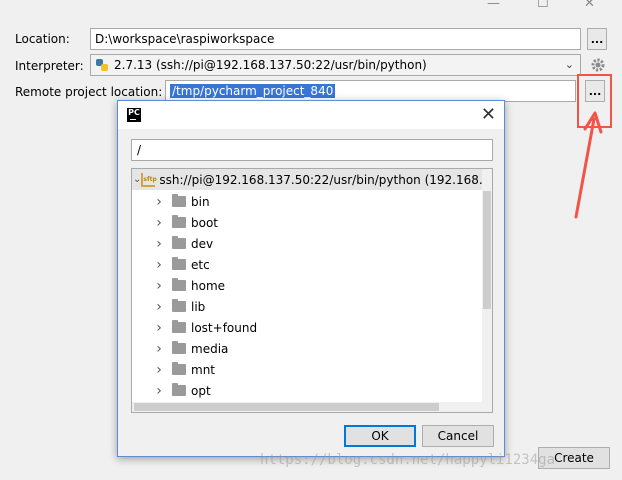  I want to click on watermark: https://blog.csdn.net/happyli1234ga, so click(408, 460).